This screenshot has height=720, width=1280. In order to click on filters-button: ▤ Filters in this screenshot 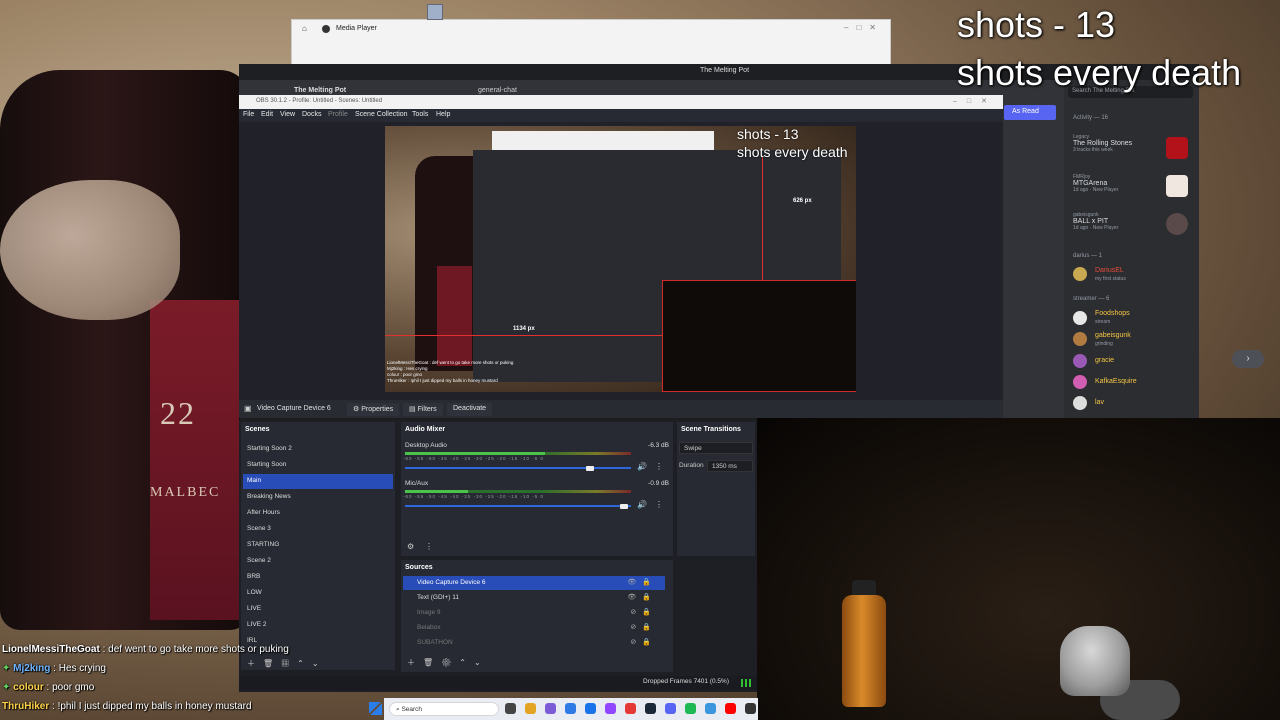, I will do `click(423, 409)`.